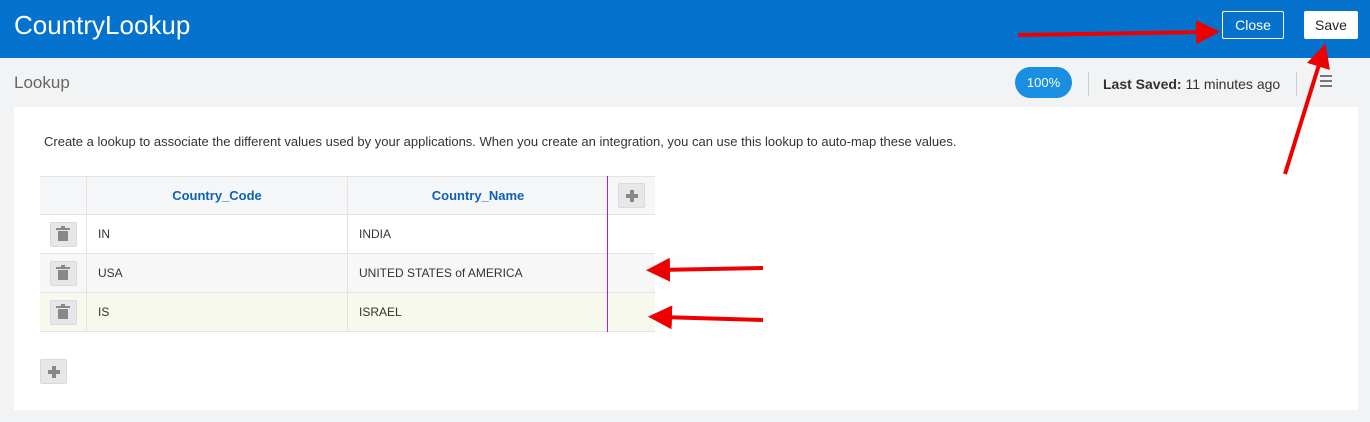 This screenshot has height=422, width=1370. I want to click on app-header: CountryLookup Close Save, so click(685, 29).